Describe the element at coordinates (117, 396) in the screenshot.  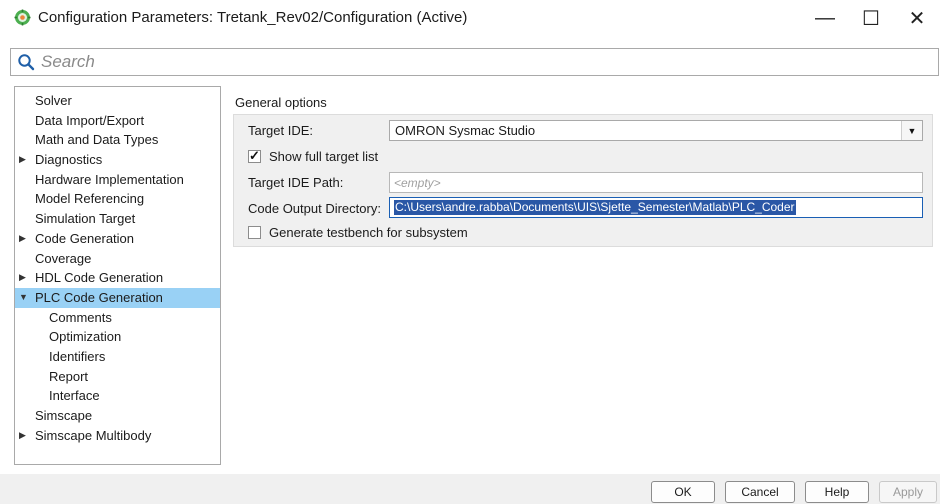
I see `tree-item-interface: Interface` at that location.